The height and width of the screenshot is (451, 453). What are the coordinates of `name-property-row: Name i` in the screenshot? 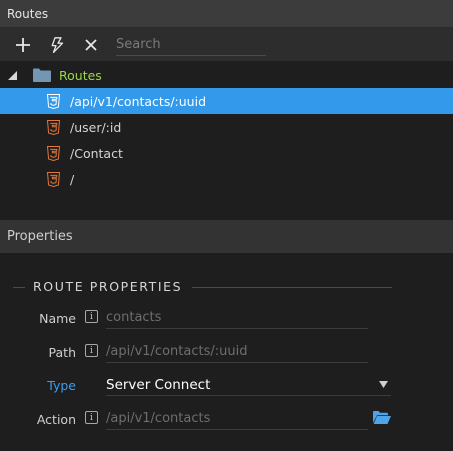 It's located at (226, 319).